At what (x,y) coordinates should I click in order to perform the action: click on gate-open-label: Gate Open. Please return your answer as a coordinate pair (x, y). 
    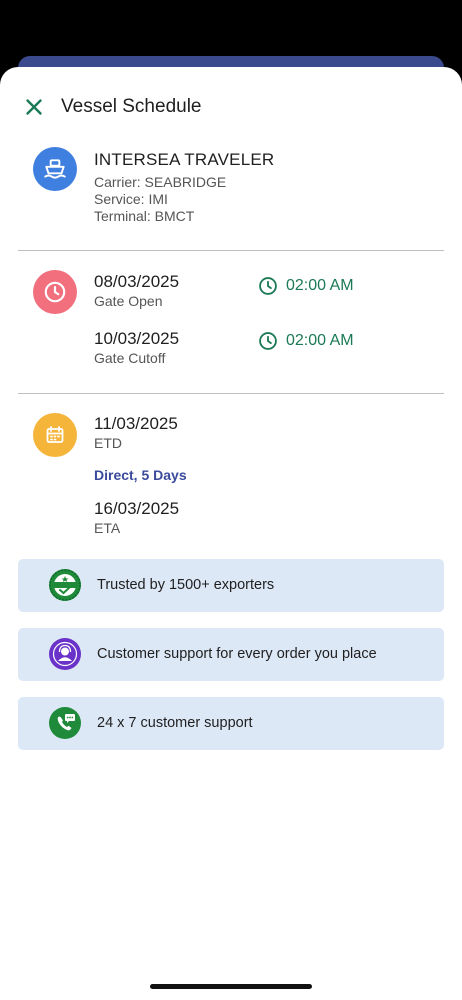
    Looking at the image, I should click on (128, 301).